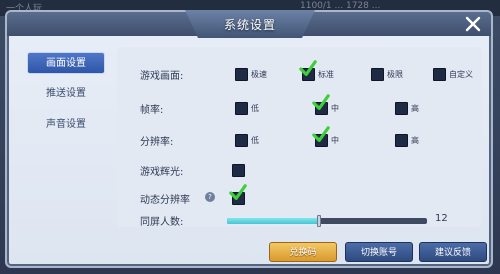  I want to click on dynamic-resolution-label: 动态分辨率, so click(165, 200).